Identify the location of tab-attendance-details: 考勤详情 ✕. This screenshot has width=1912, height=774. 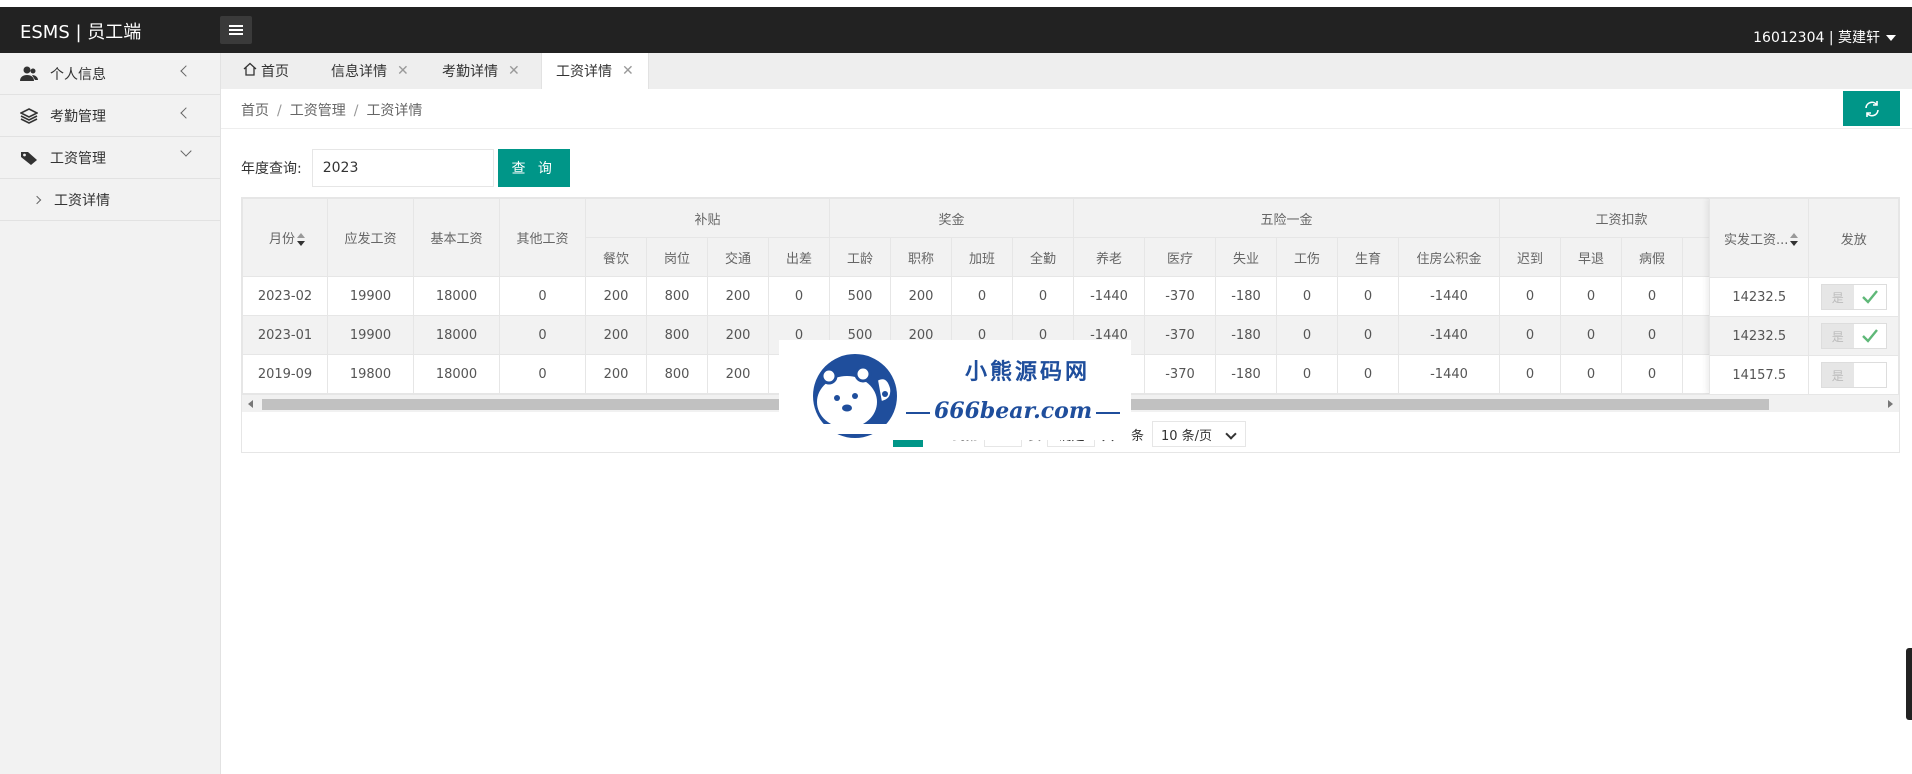
(481, 71).